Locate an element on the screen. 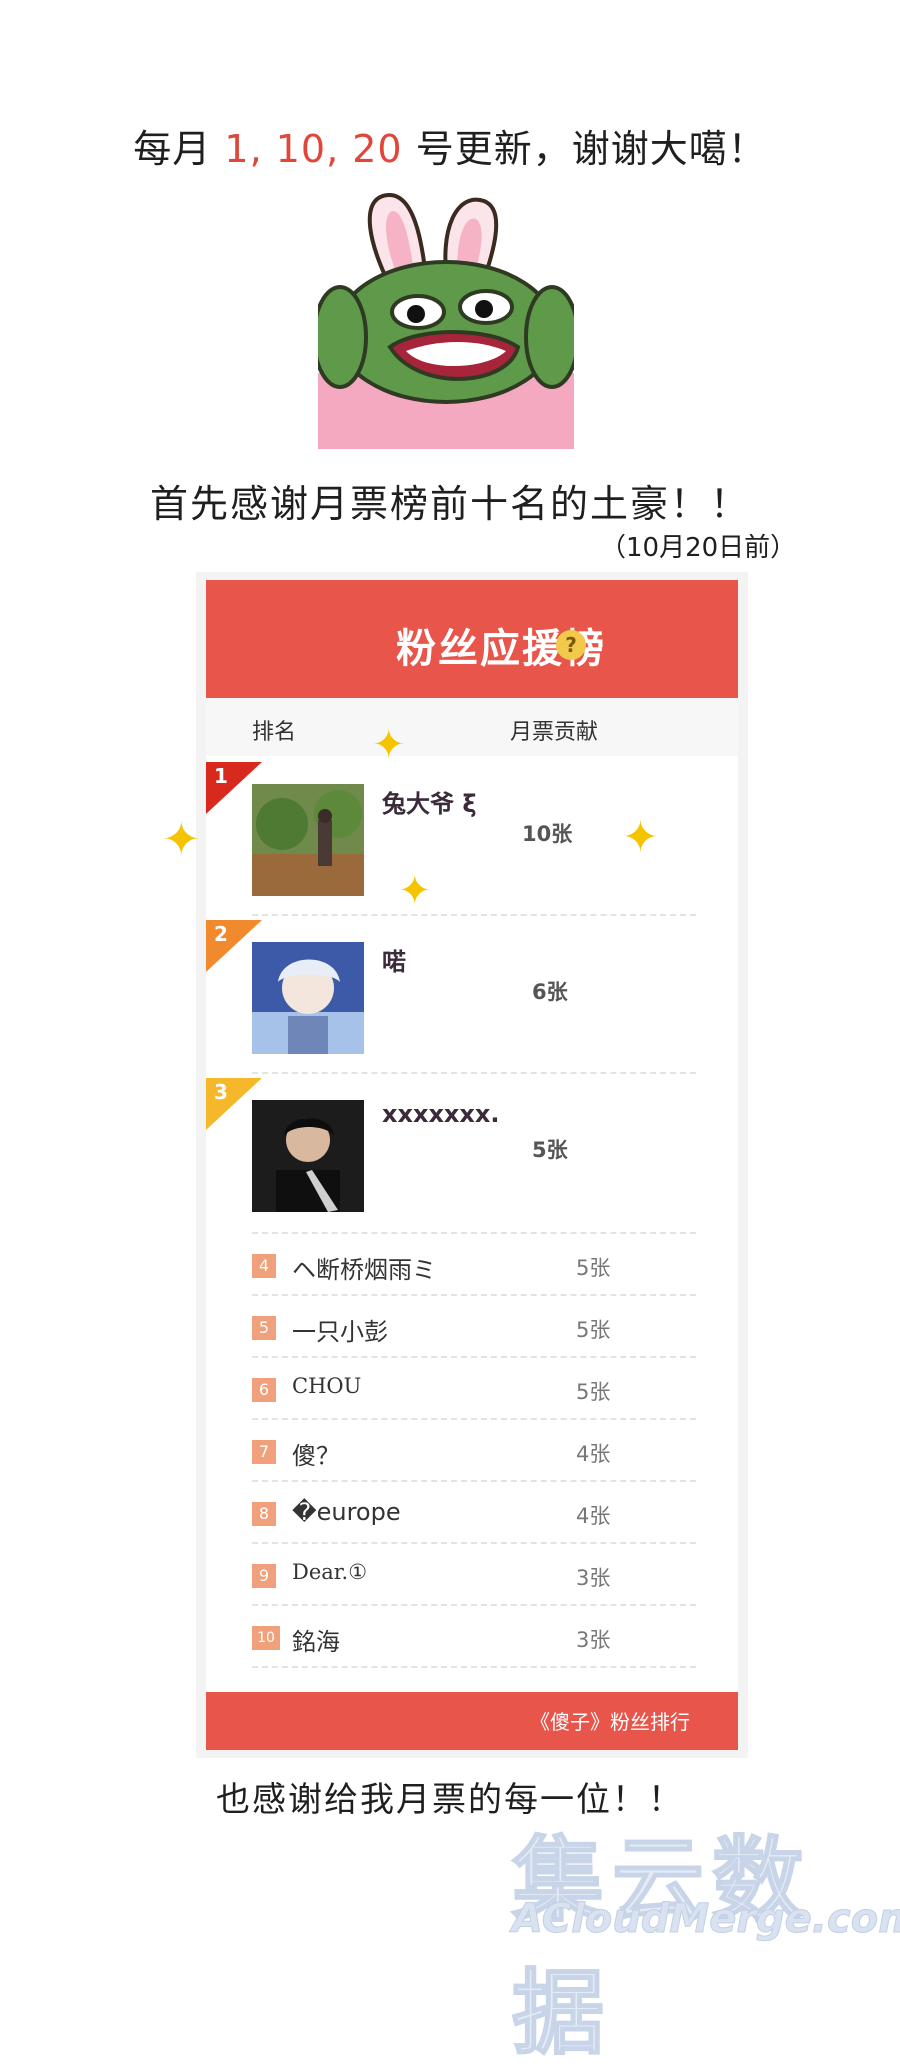 The image size is (900, 2072). fan-votes: 6张 is located at coordinates (550, 992).